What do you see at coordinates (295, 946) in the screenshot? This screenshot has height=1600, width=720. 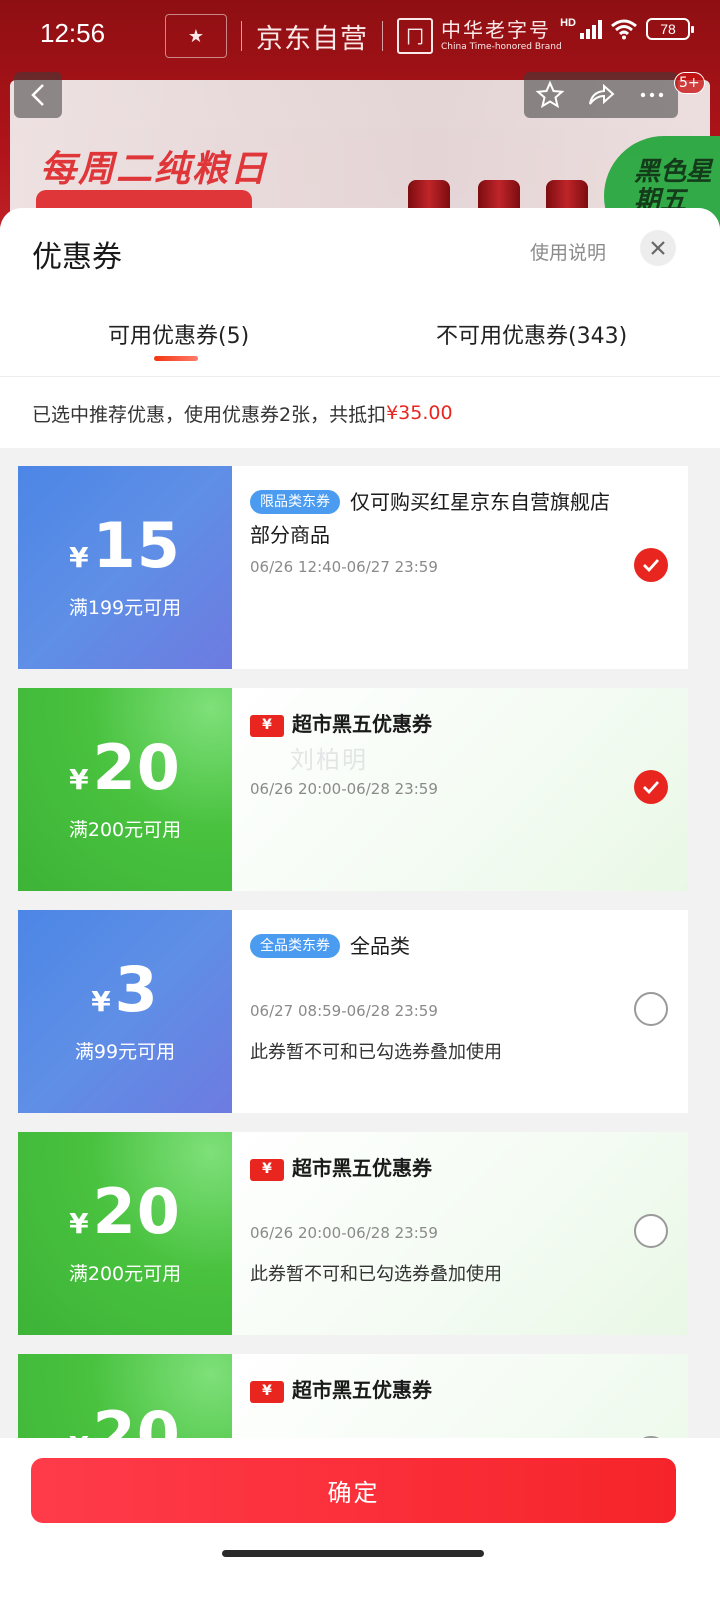 I see `coupon-type-tag: 全品类东券` at bounding box center [295, 946].